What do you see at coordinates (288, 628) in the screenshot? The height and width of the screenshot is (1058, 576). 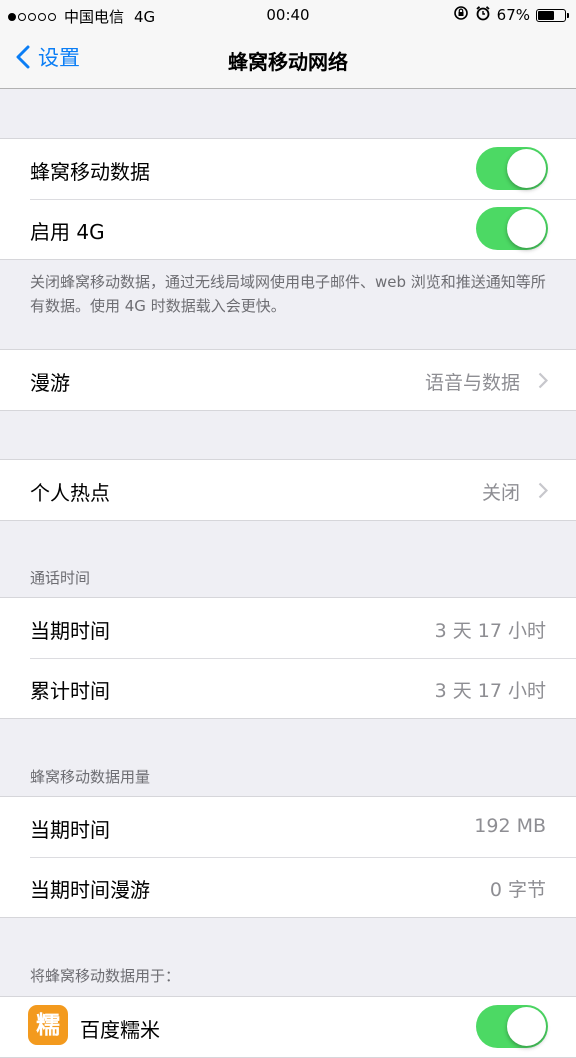 I see `current-period-call-row: 当期时间 3 天 17 小时` at bounding box center [288, 628].